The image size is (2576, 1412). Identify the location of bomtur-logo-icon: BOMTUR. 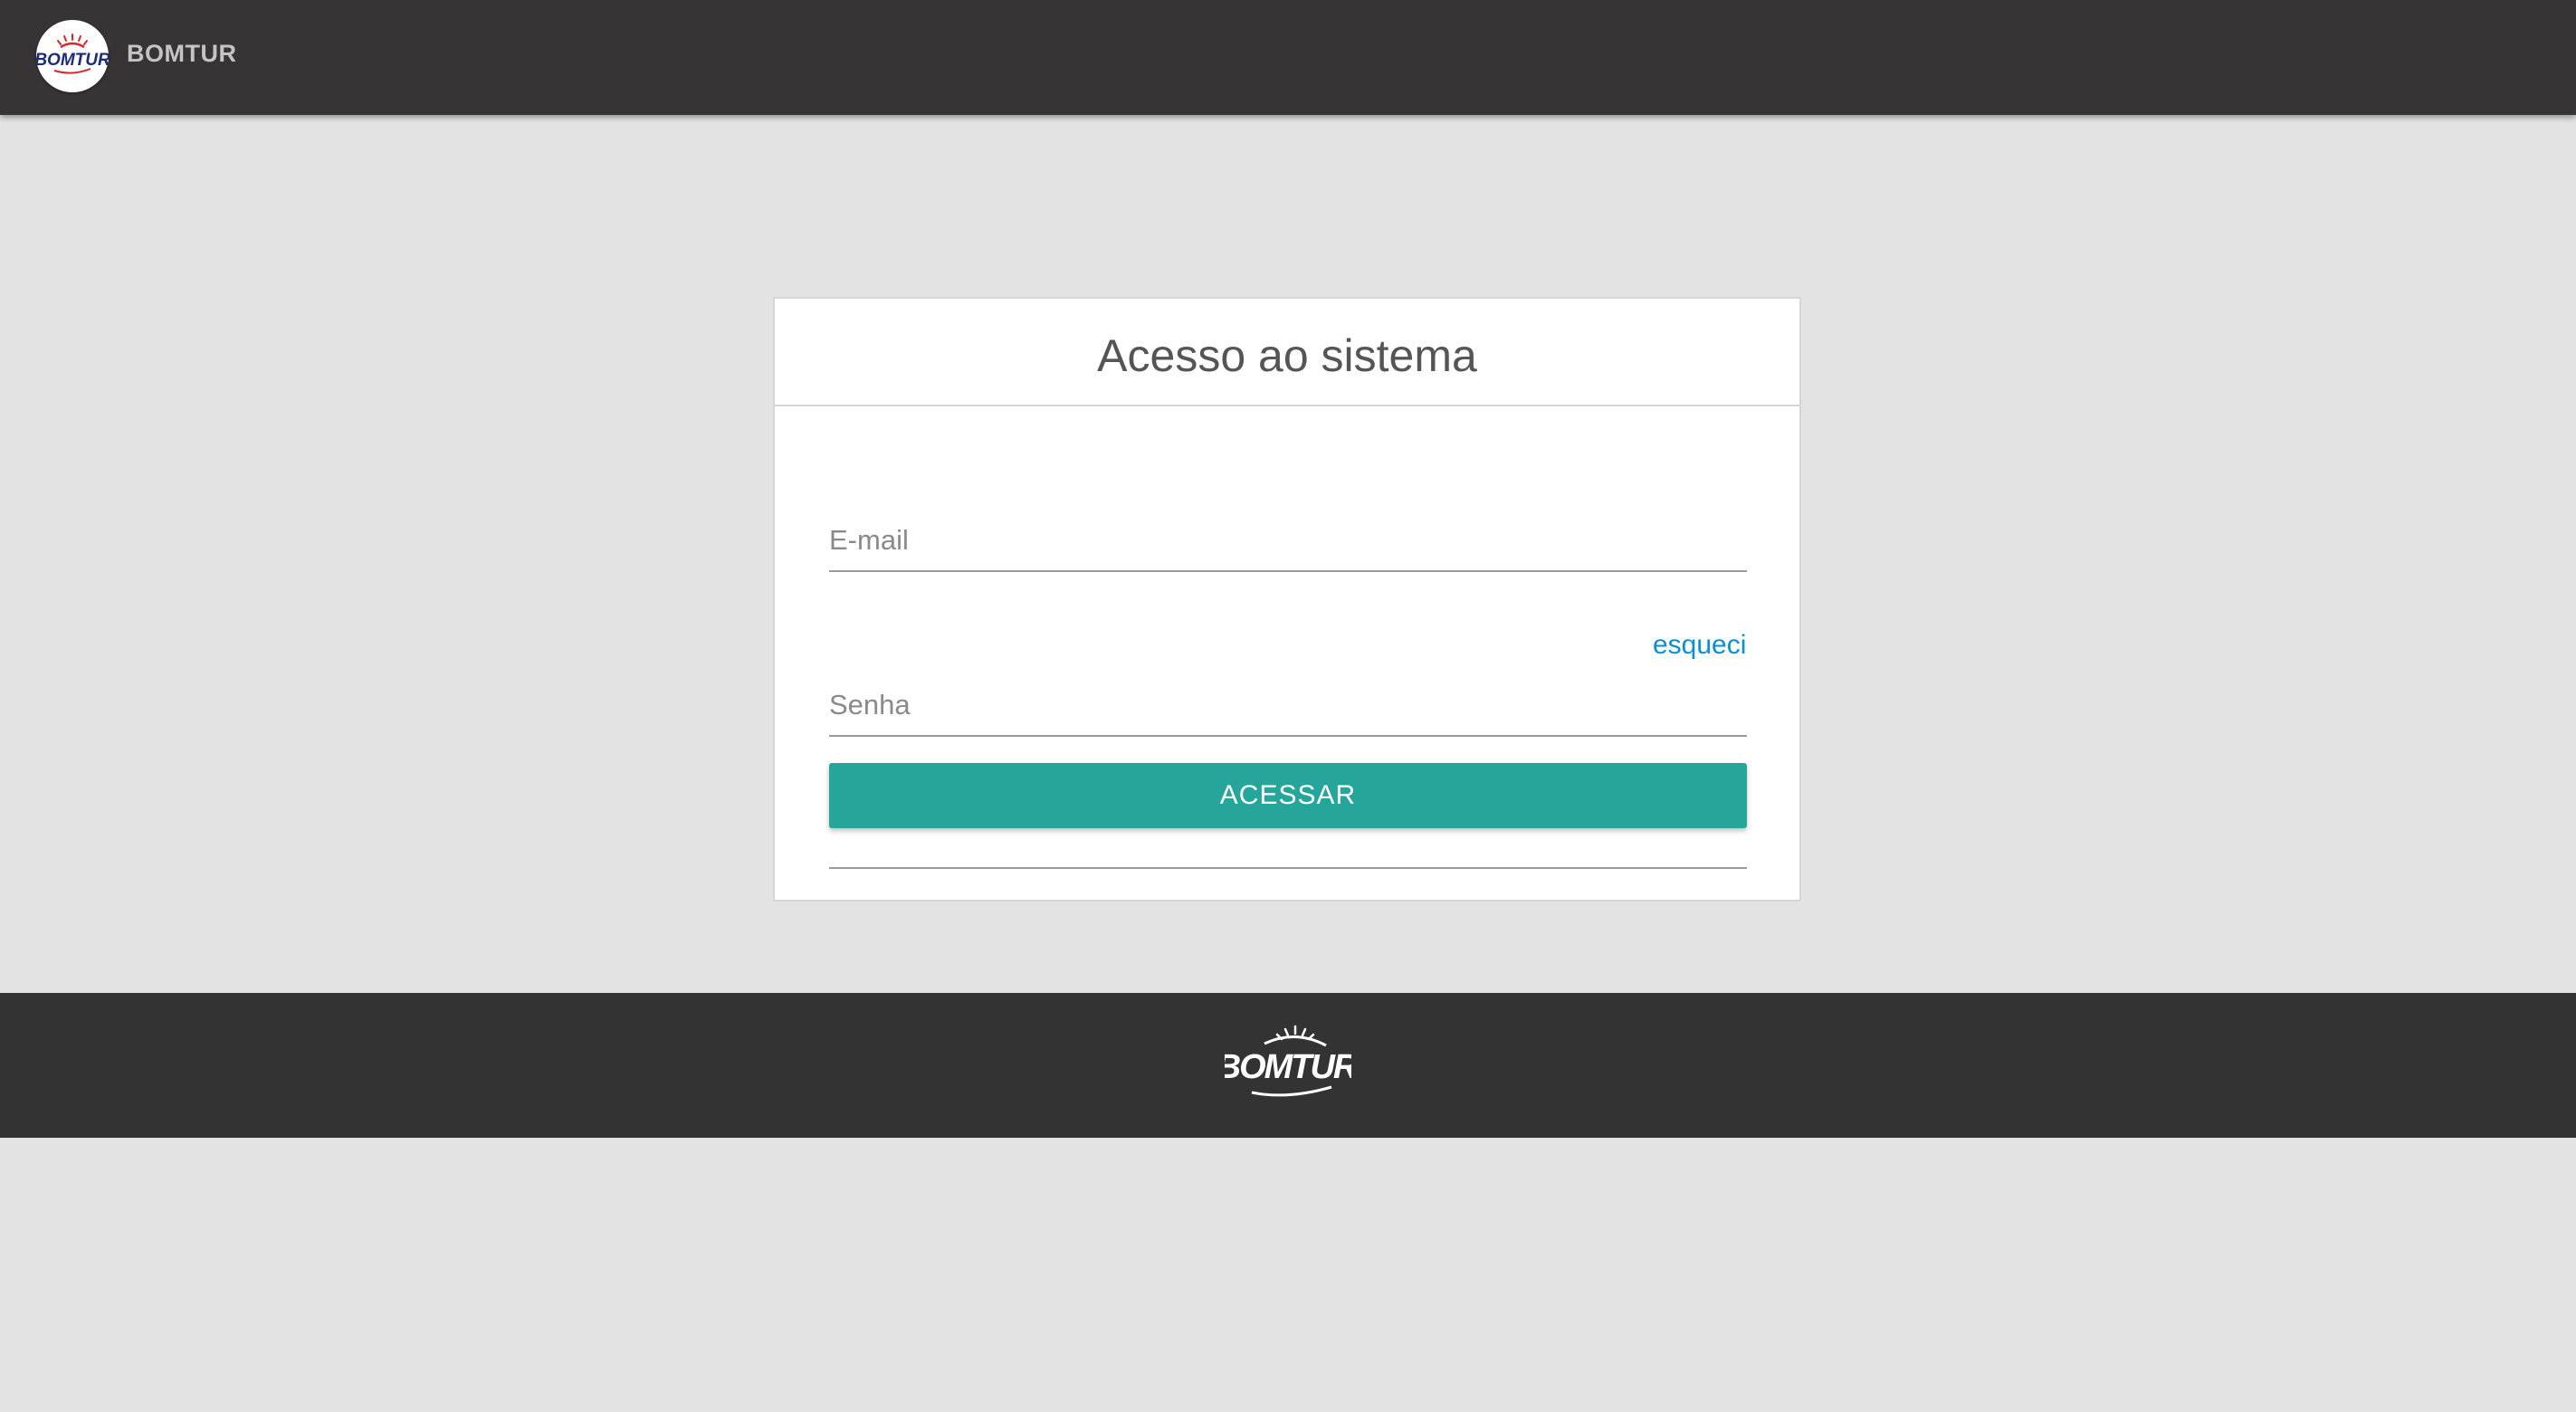
(72, 56).